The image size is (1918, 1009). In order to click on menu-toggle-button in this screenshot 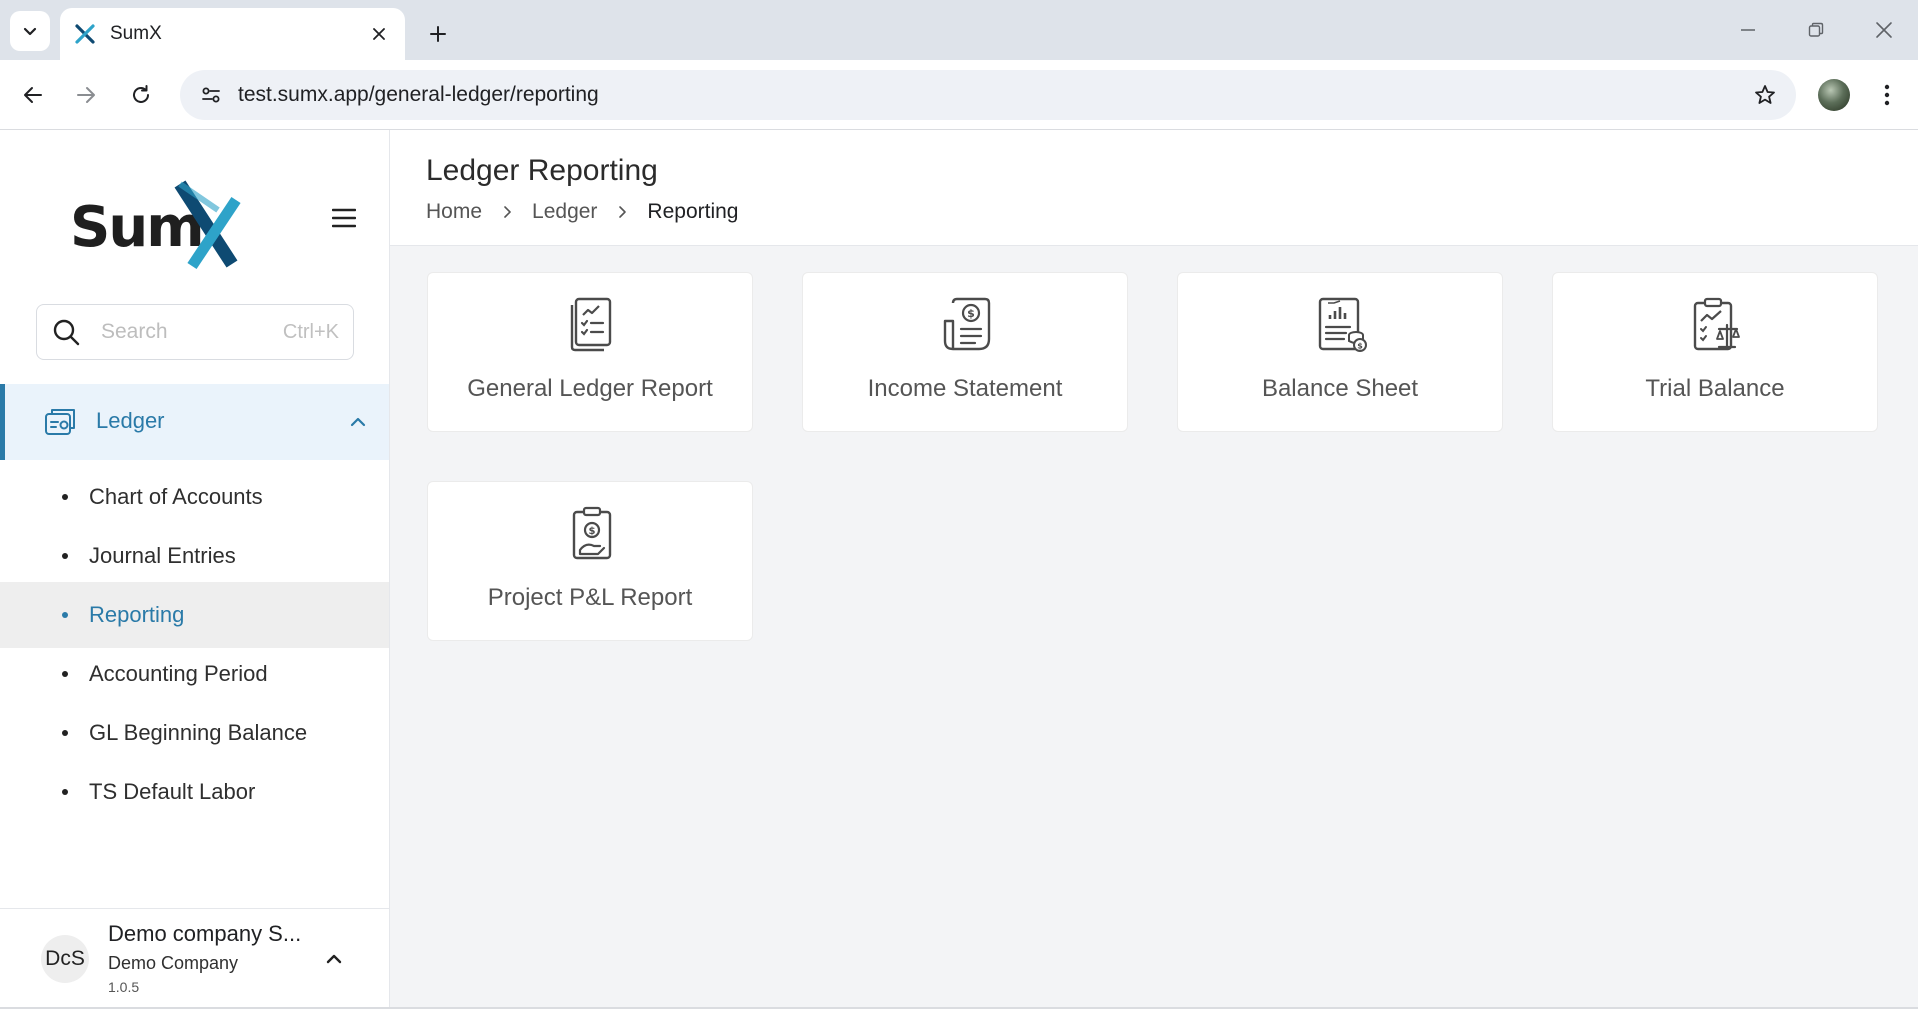, I will do `click(344, 218)`.